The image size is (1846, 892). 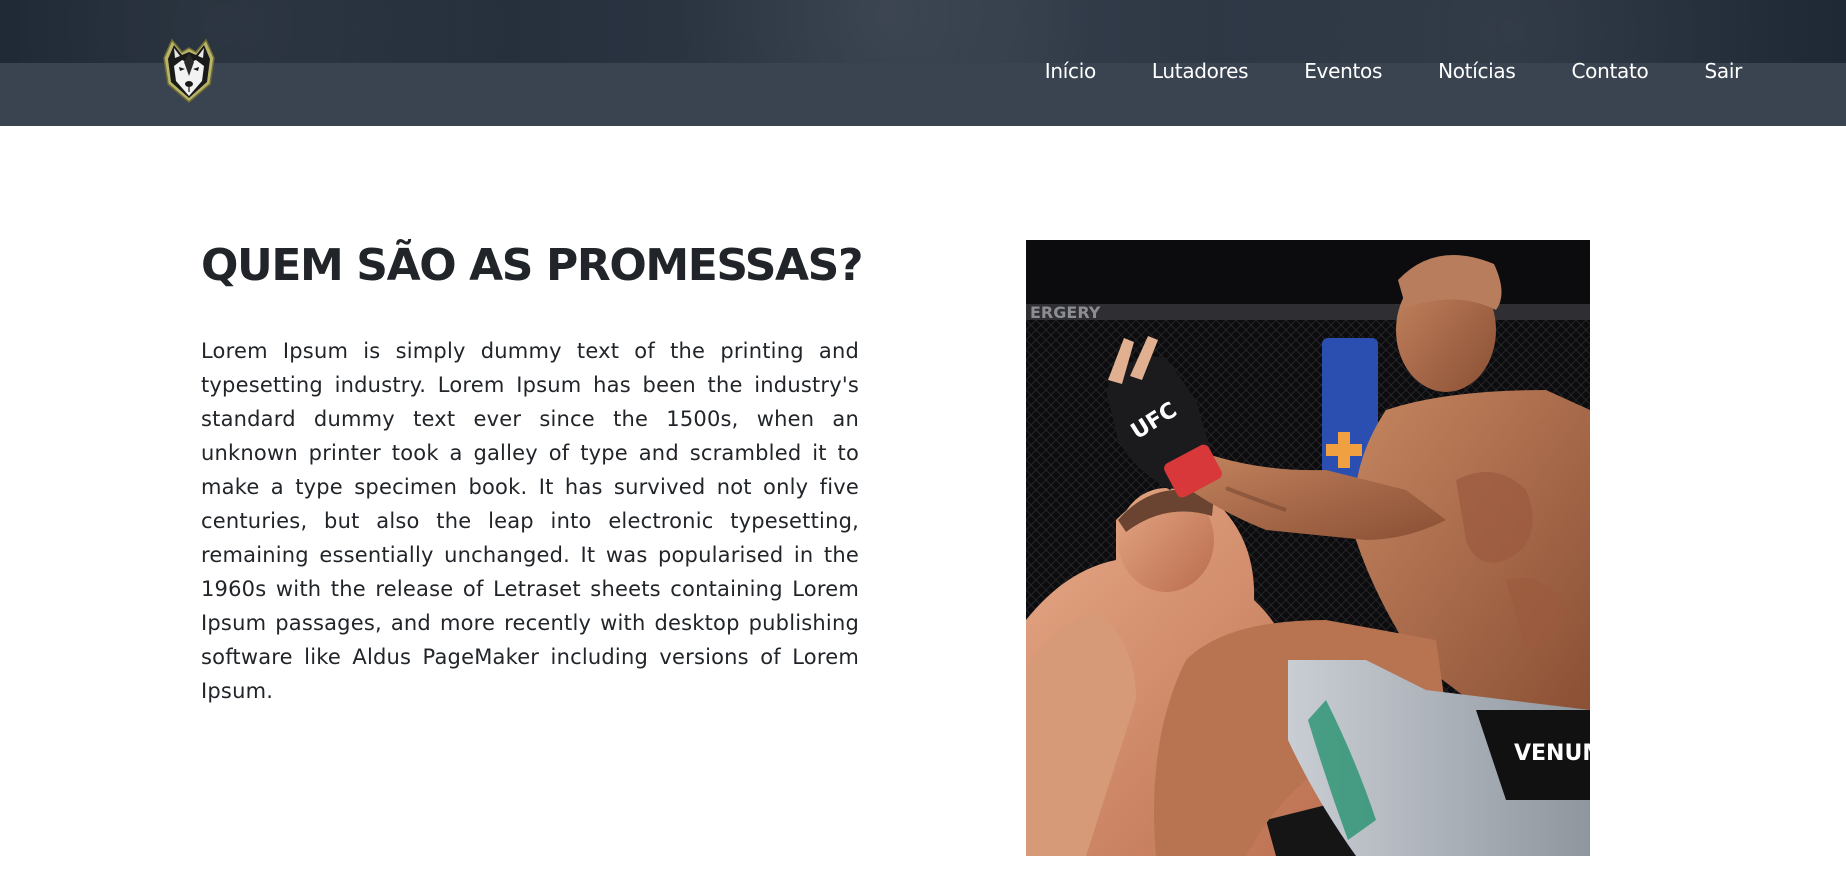 I want to click on svg-text: VENUM, so click(x=1552, y=753).